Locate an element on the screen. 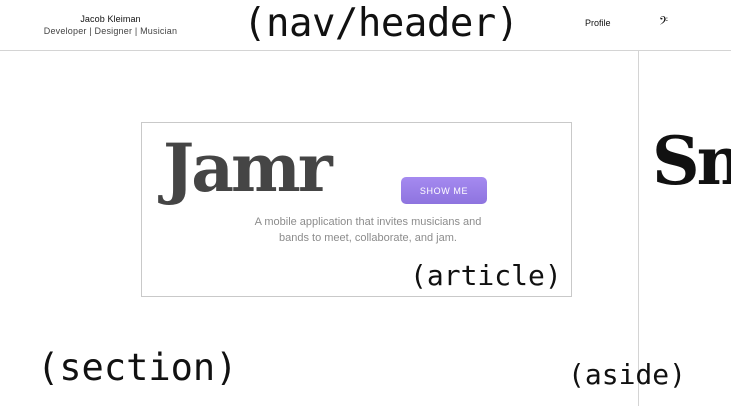 This screenshot has height=406, width=731. brand-tagline: Developer | Designer | Musician is located at coordinates (110, 31).